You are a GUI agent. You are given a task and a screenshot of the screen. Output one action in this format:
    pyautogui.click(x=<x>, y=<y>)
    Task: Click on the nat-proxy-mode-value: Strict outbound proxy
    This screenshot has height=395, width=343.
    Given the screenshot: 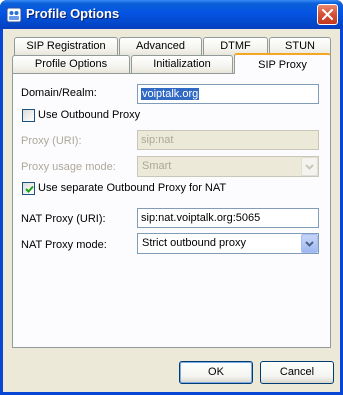 What is the action you would take?
    pyautogui.click(x=194, y=243)
    